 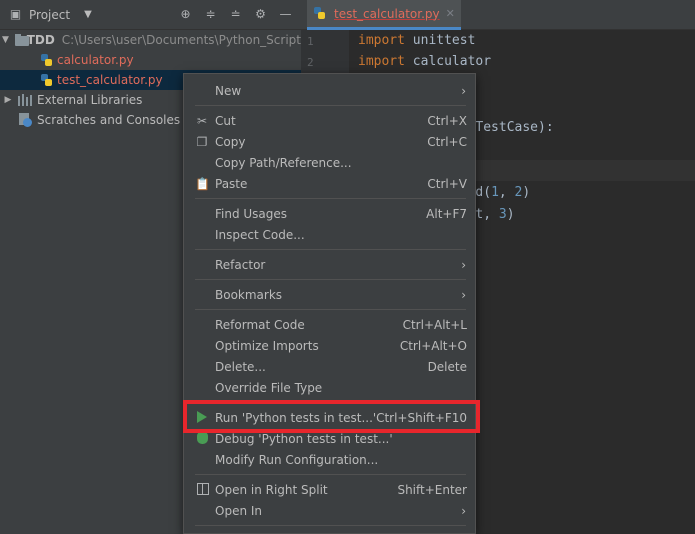 I want to click on menu-item-copy: ❐ Copy Ctrl+C, so click(x=329, y=141).